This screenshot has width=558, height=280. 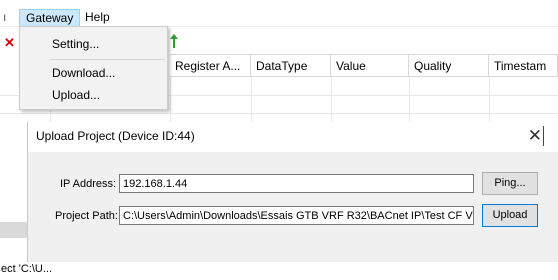 I want to click on delete-icon: ✕, so click(x=9, y=43).